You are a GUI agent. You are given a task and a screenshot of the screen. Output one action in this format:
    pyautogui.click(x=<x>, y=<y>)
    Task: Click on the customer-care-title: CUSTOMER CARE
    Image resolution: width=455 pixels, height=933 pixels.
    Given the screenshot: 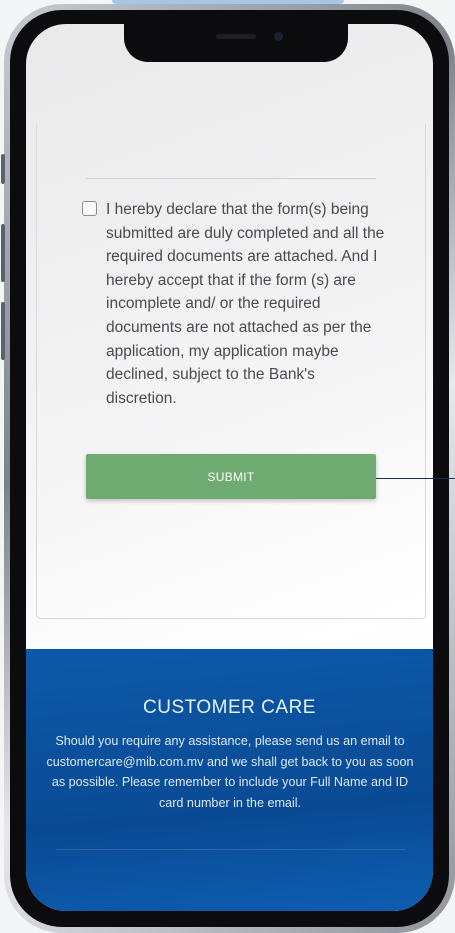 What is the action you would take?
    pyautogui.click(x=229, y=707)
    